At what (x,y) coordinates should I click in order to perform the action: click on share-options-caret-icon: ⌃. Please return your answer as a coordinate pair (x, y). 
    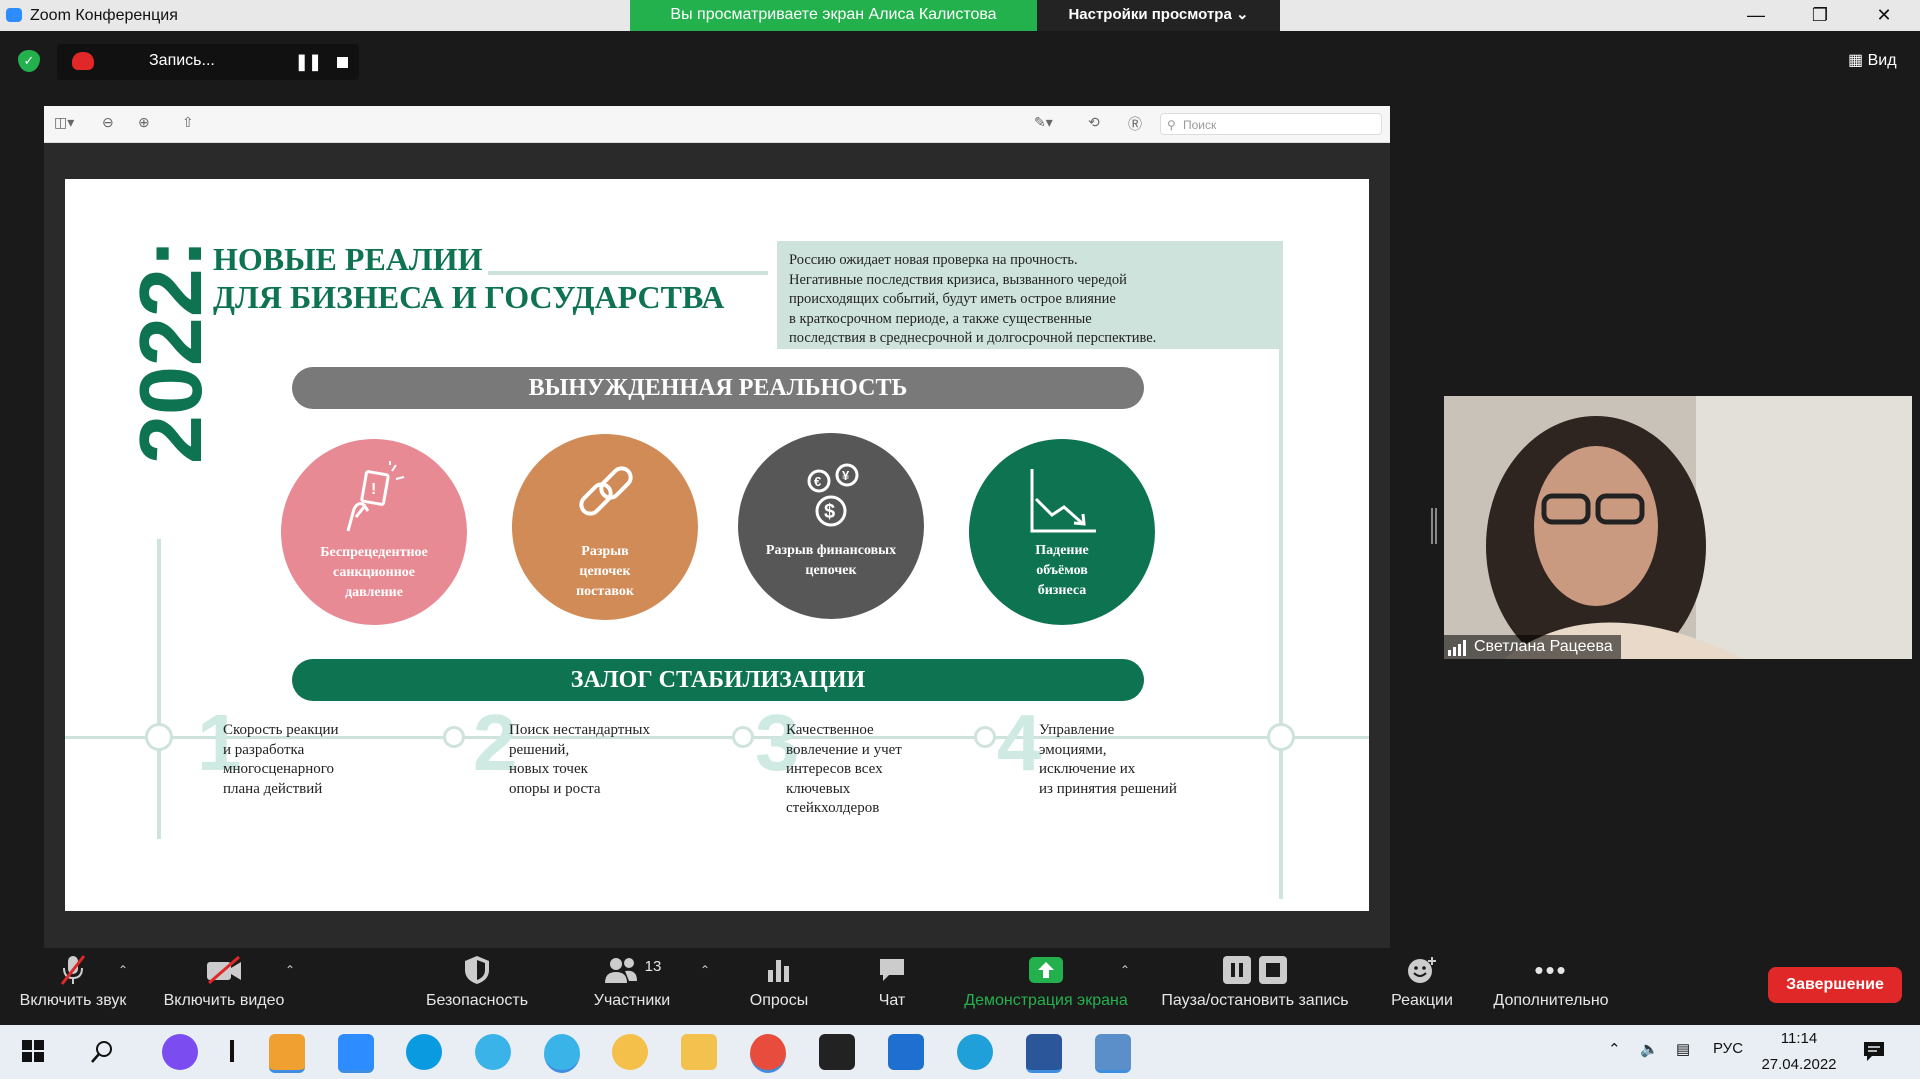
    Looking at the image, I should click on (1125, 970).